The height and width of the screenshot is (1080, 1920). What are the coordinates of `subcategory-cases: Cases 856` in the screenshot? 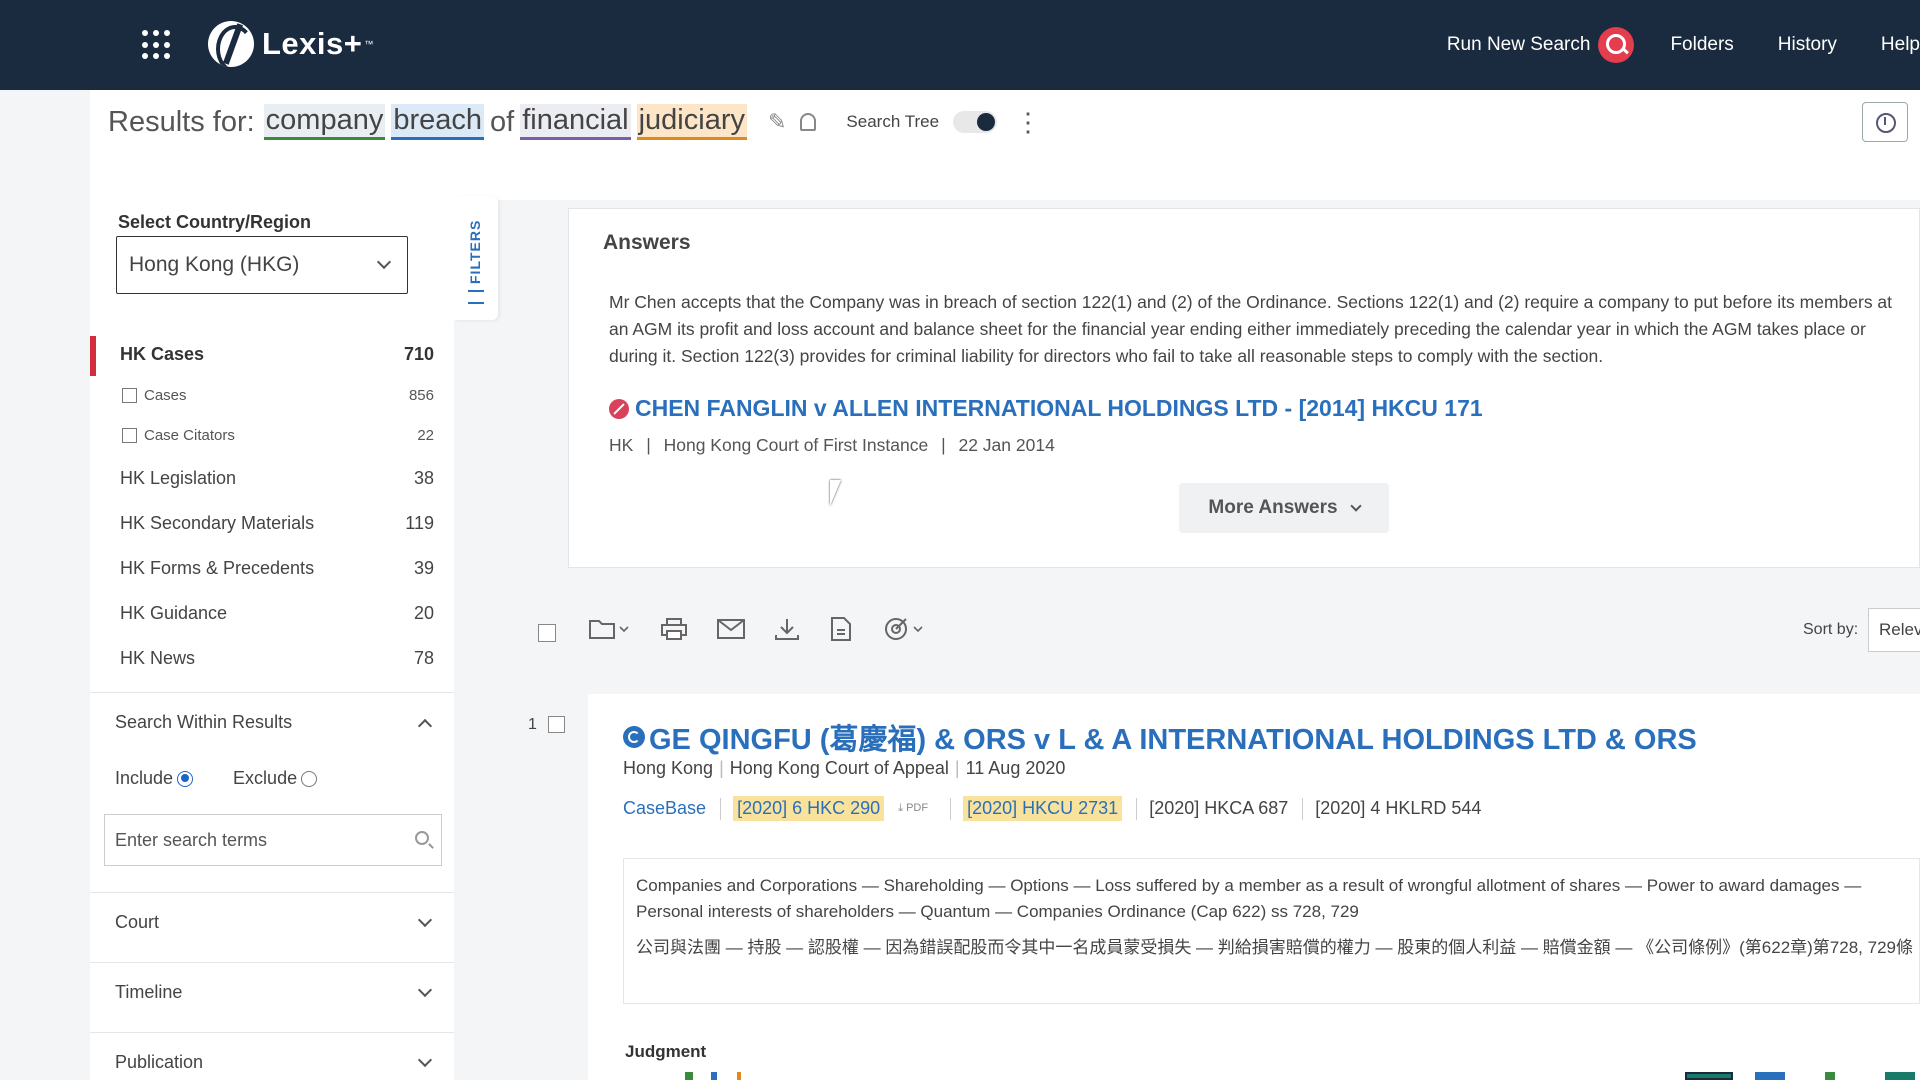 It's located at (272, 395).